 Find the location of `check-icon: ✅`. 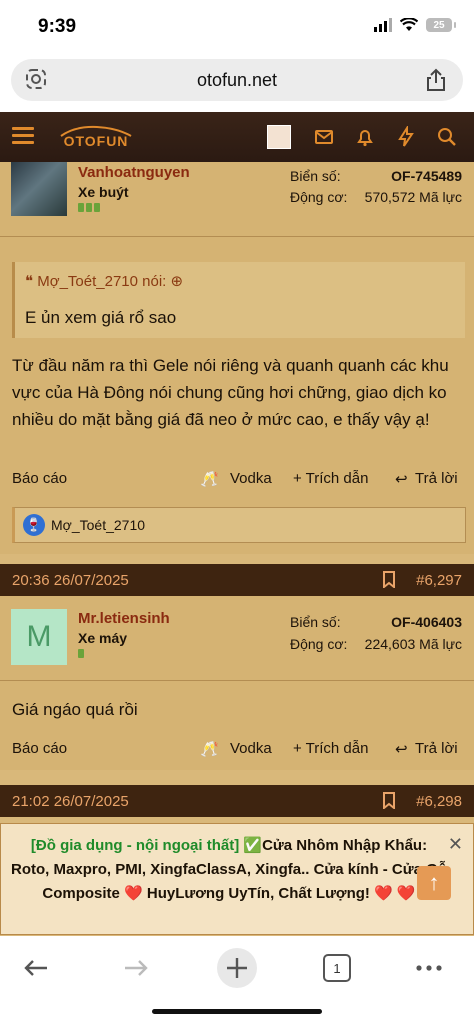

check-icon: ✅ is located at coordinates (253, 845).